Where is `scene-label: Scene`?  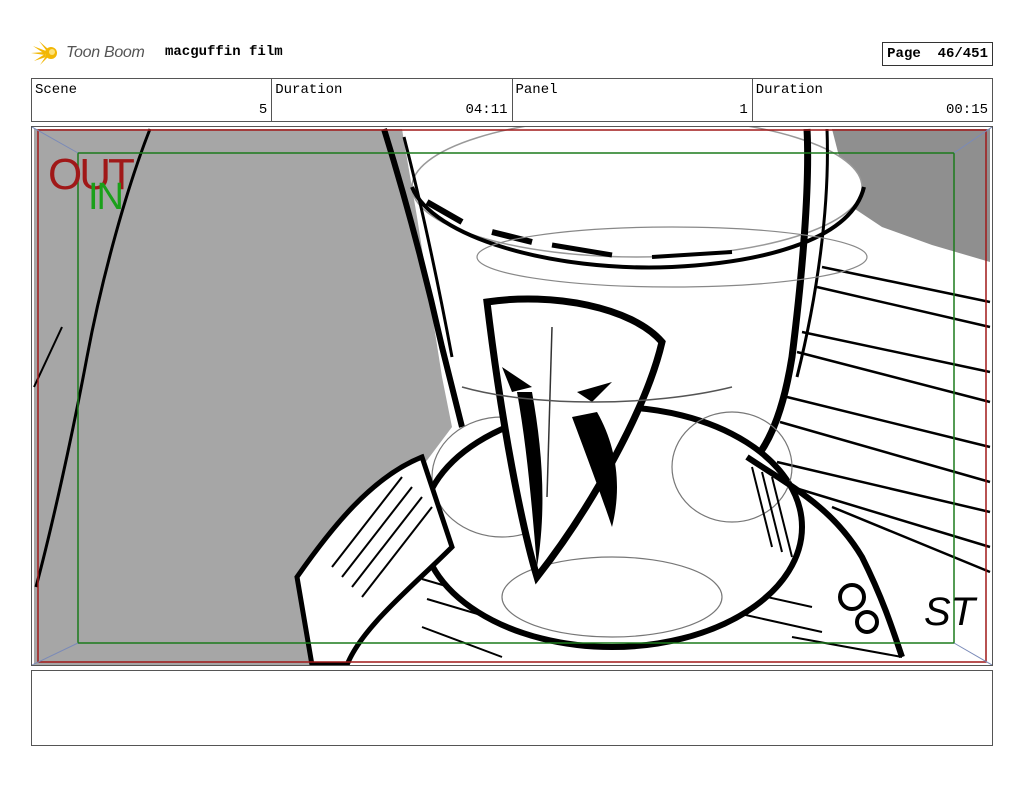 scene-label: Scene is located at coordinates (56, 90).